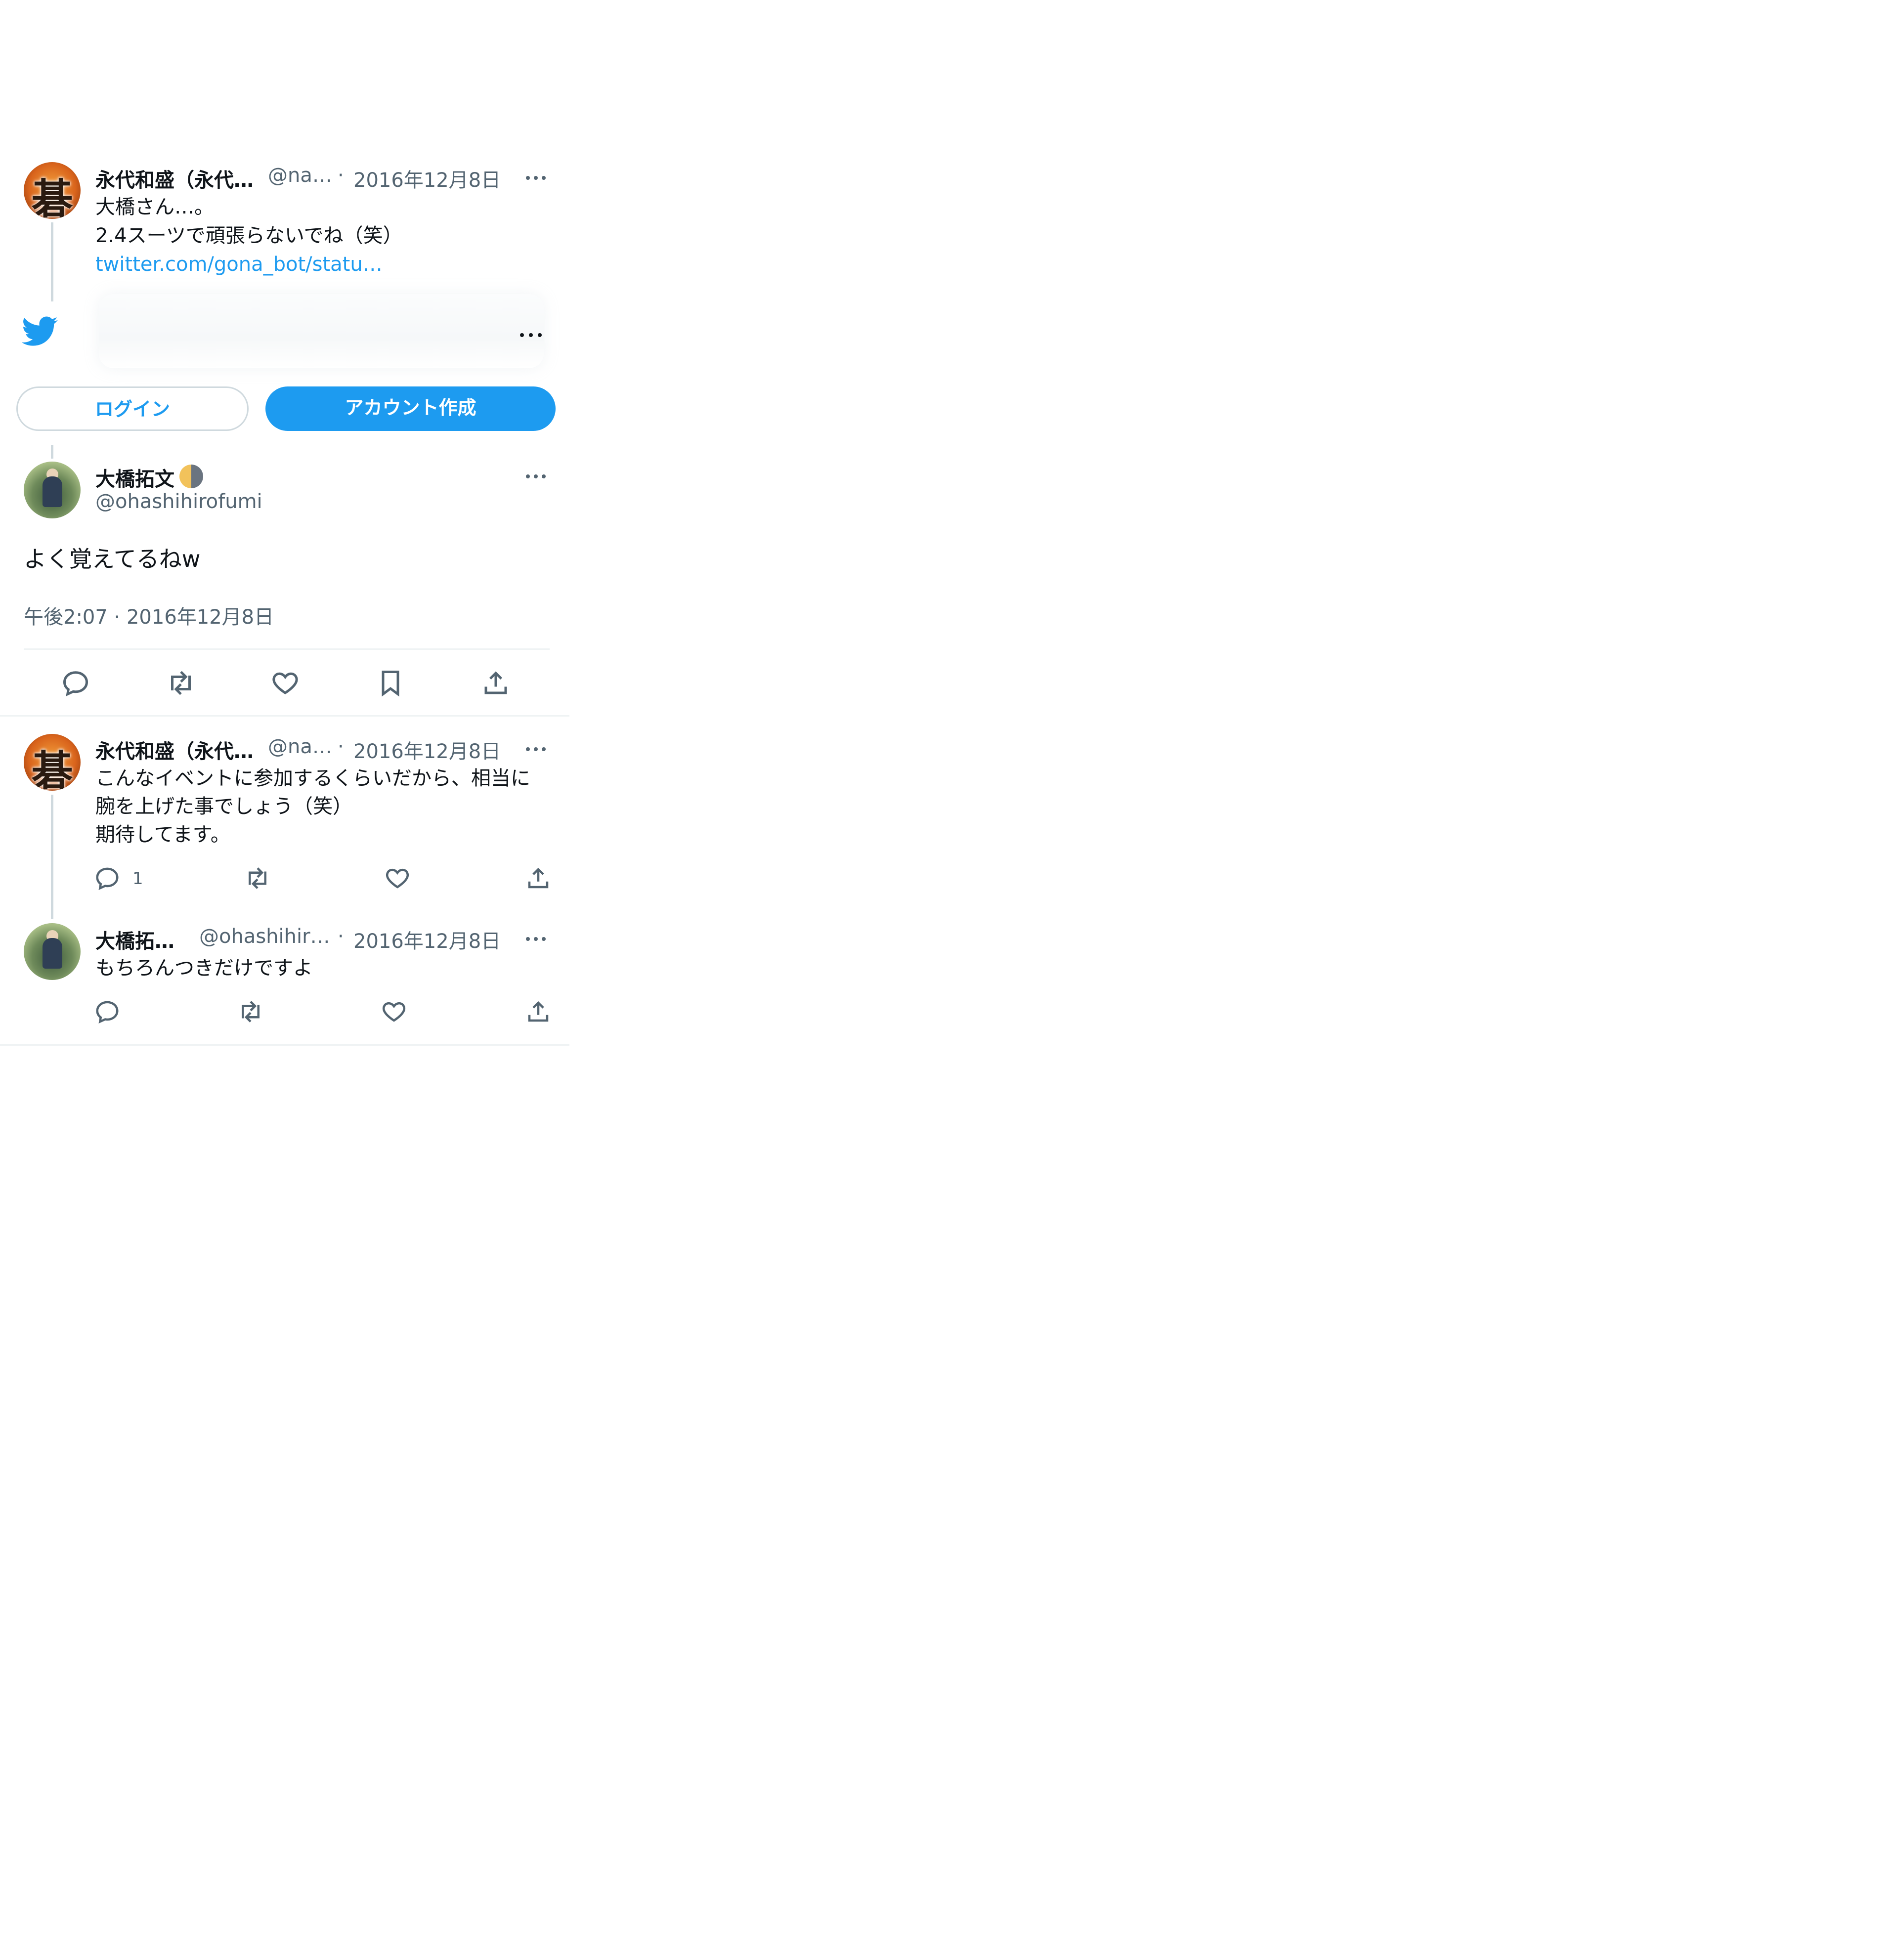 The image size is (1904, 1960). Describe the element at coordinates (410, 409) in the screenshot. I see `signup-button: アカウント作成` at that location.